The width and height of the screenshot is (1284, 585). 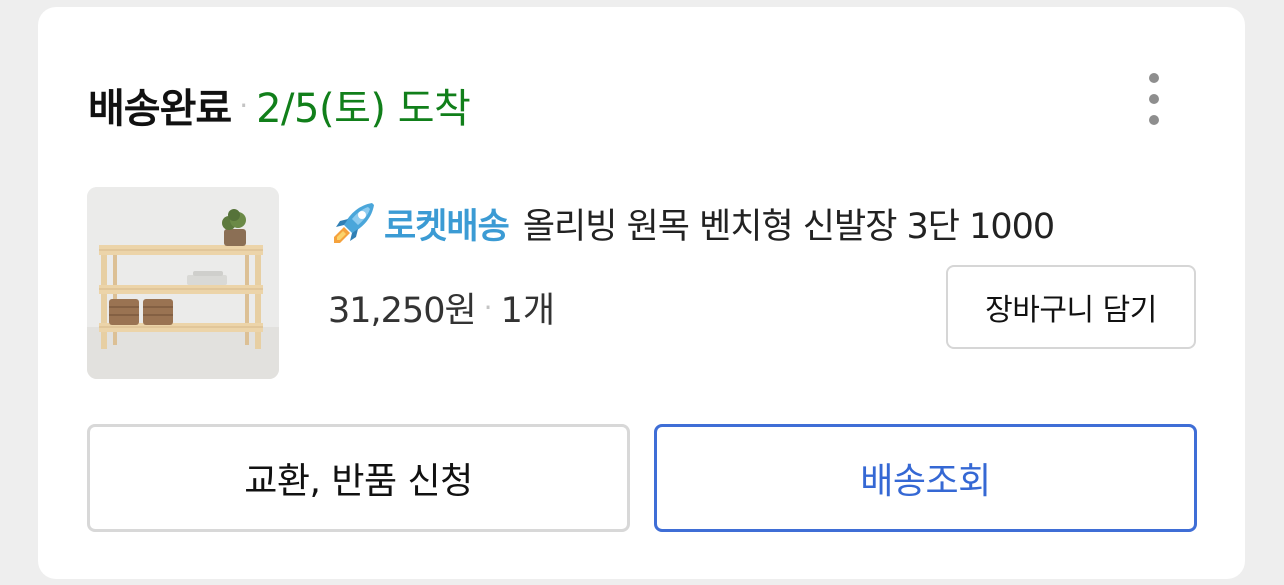 I want to click on shoe-rack-thumbnail, so click(x=183, y=283).